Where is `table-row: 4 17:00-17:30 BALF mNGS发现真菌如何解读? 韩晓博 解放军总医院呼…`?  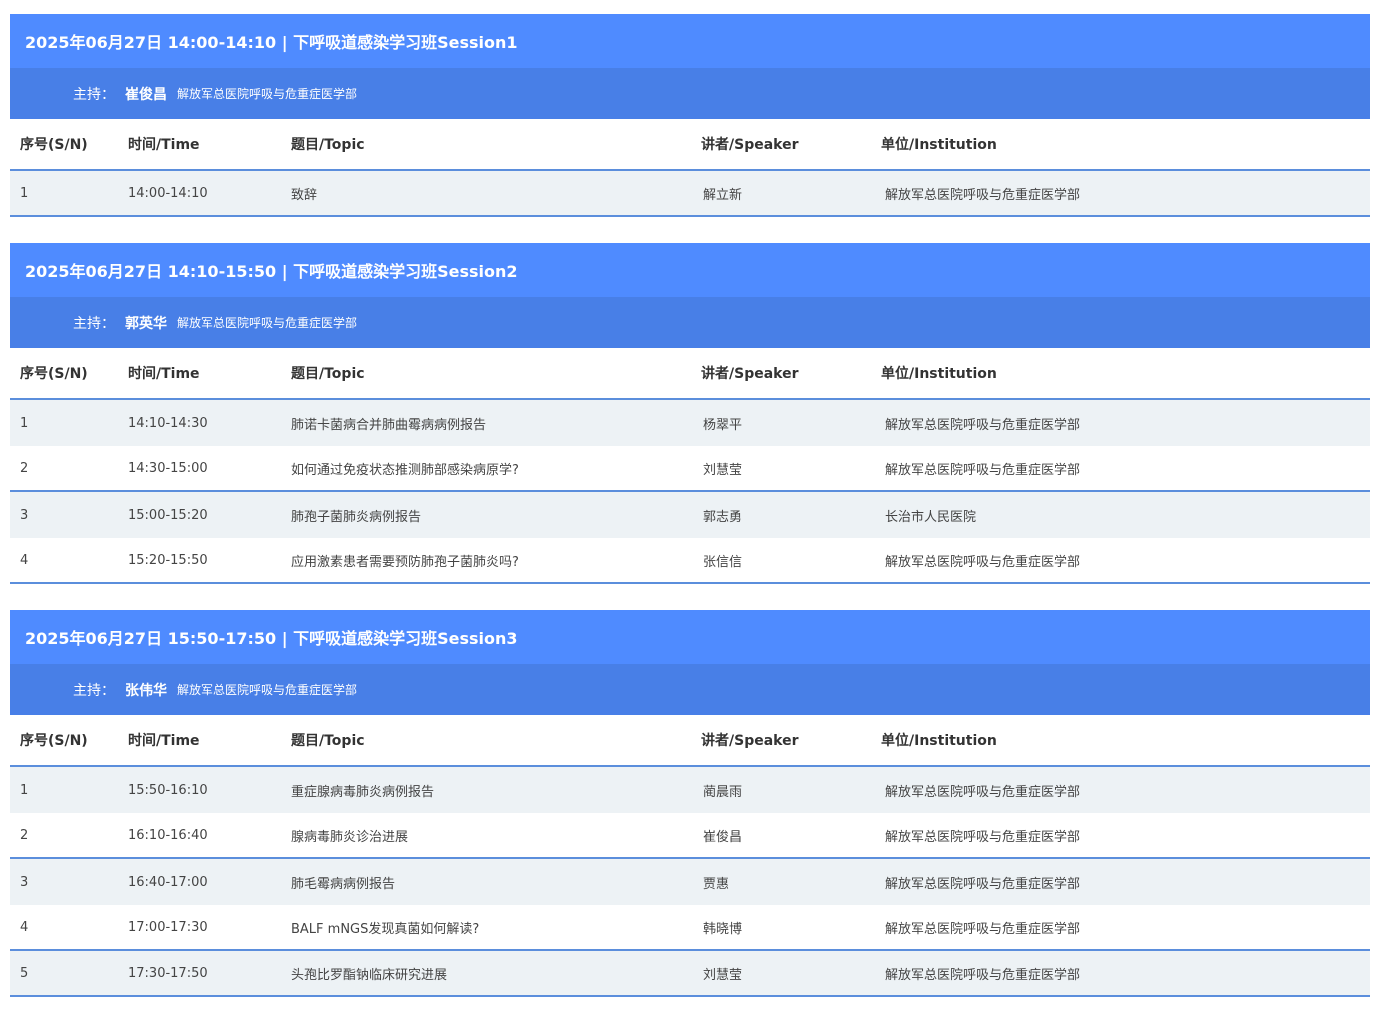
table-row: 4 17:00-17:30 BALF mNGS发现真菌如何解读? 韩晓博 解放军总医院呼… is located at coordinates (690, 928).